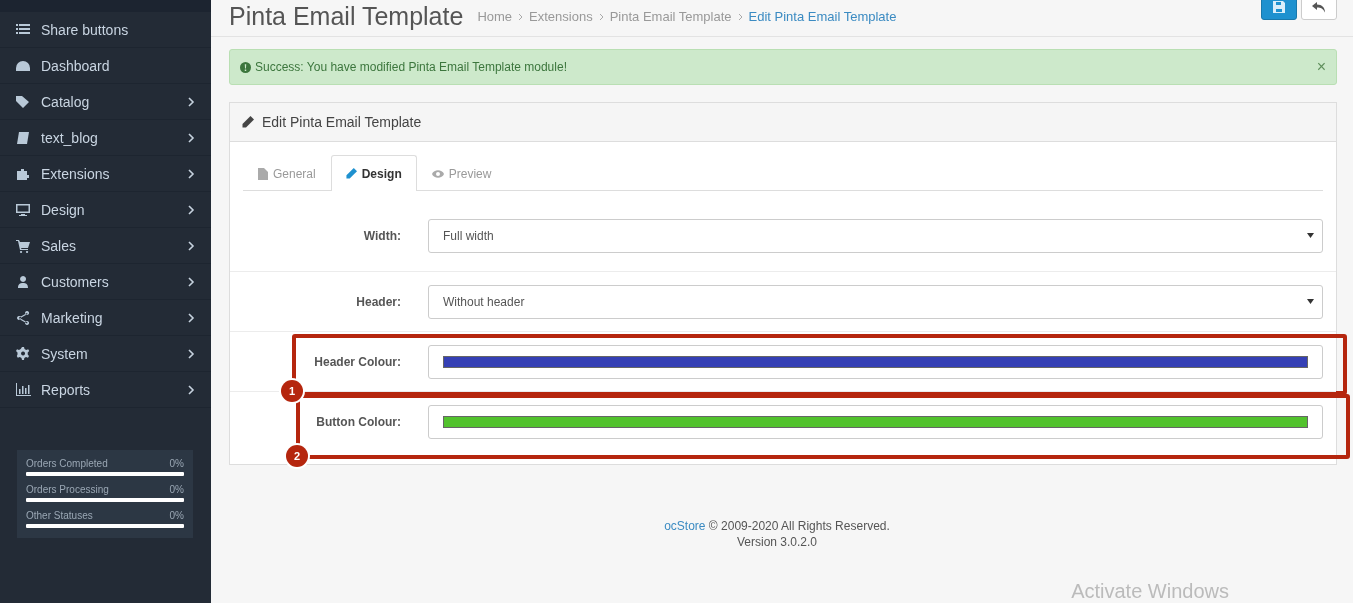 The height and width of the screenshot is (603, 1353). What do you see at coordinates (105, 102) in the screenshot?
I see `sidebar-item: Catalog` at bounding box center [105, 102].